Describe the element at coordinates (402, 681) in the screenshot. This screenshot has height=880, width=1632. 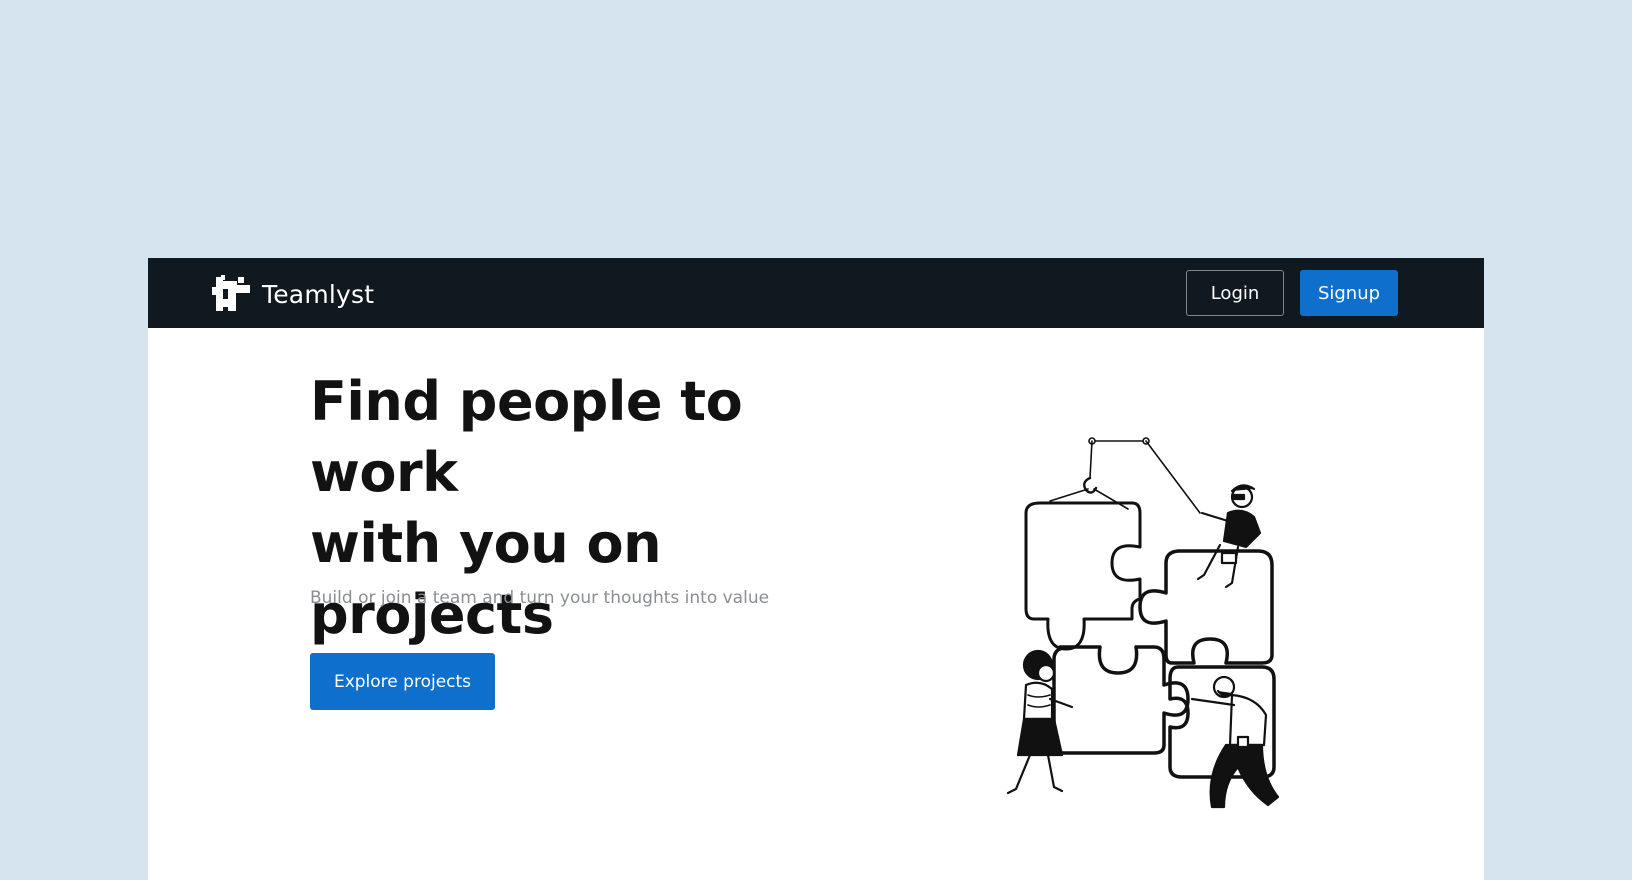
I see `explore-projects-button: Explore projects` at that location.